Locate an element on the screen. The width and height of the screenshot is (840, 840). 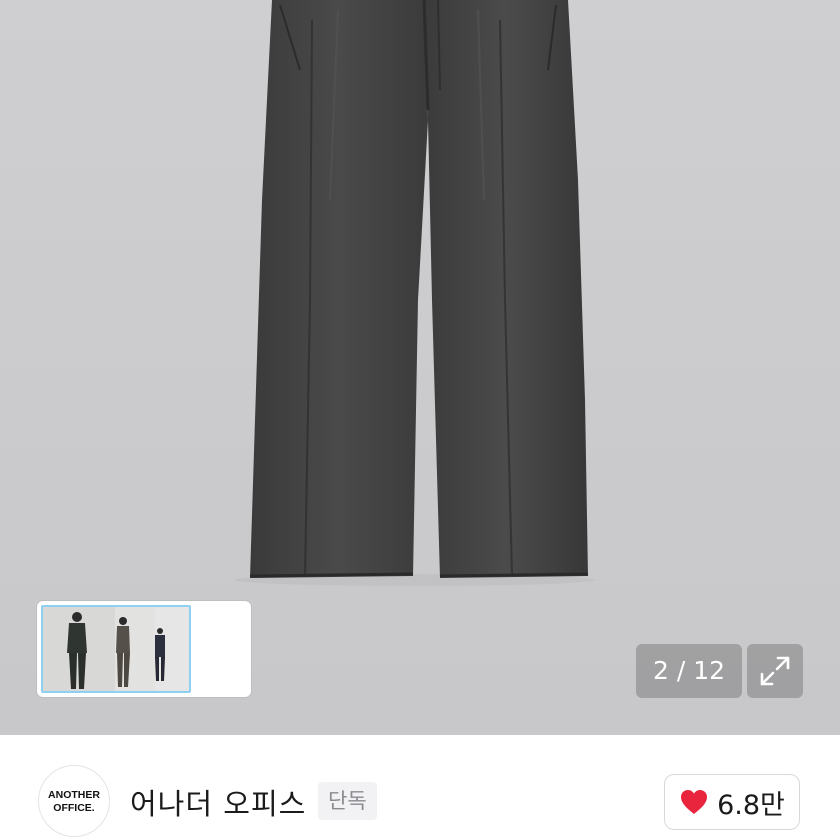
svg-text: ANOTHER is located at coordinates (74, 795).